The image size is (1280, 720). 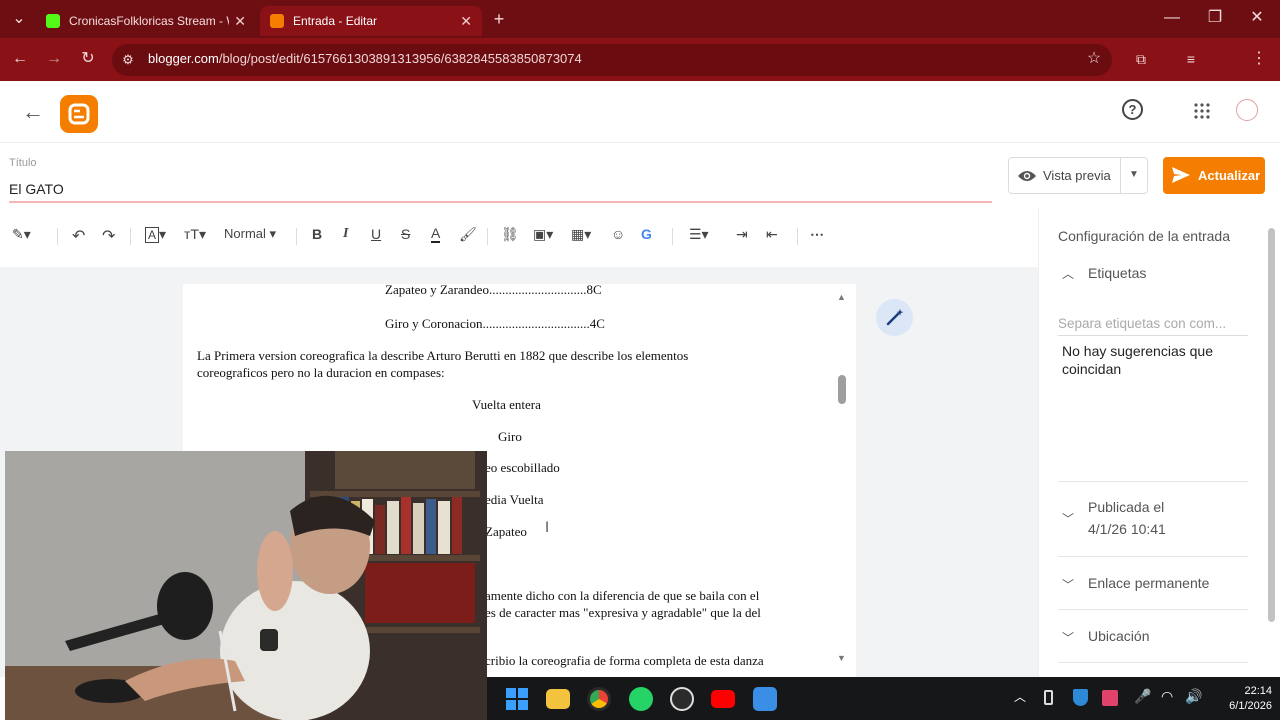 What do you see at coordinates (1153, 662) in the screenshot?
I see `section-divider` at bounding box center [1153, 662].